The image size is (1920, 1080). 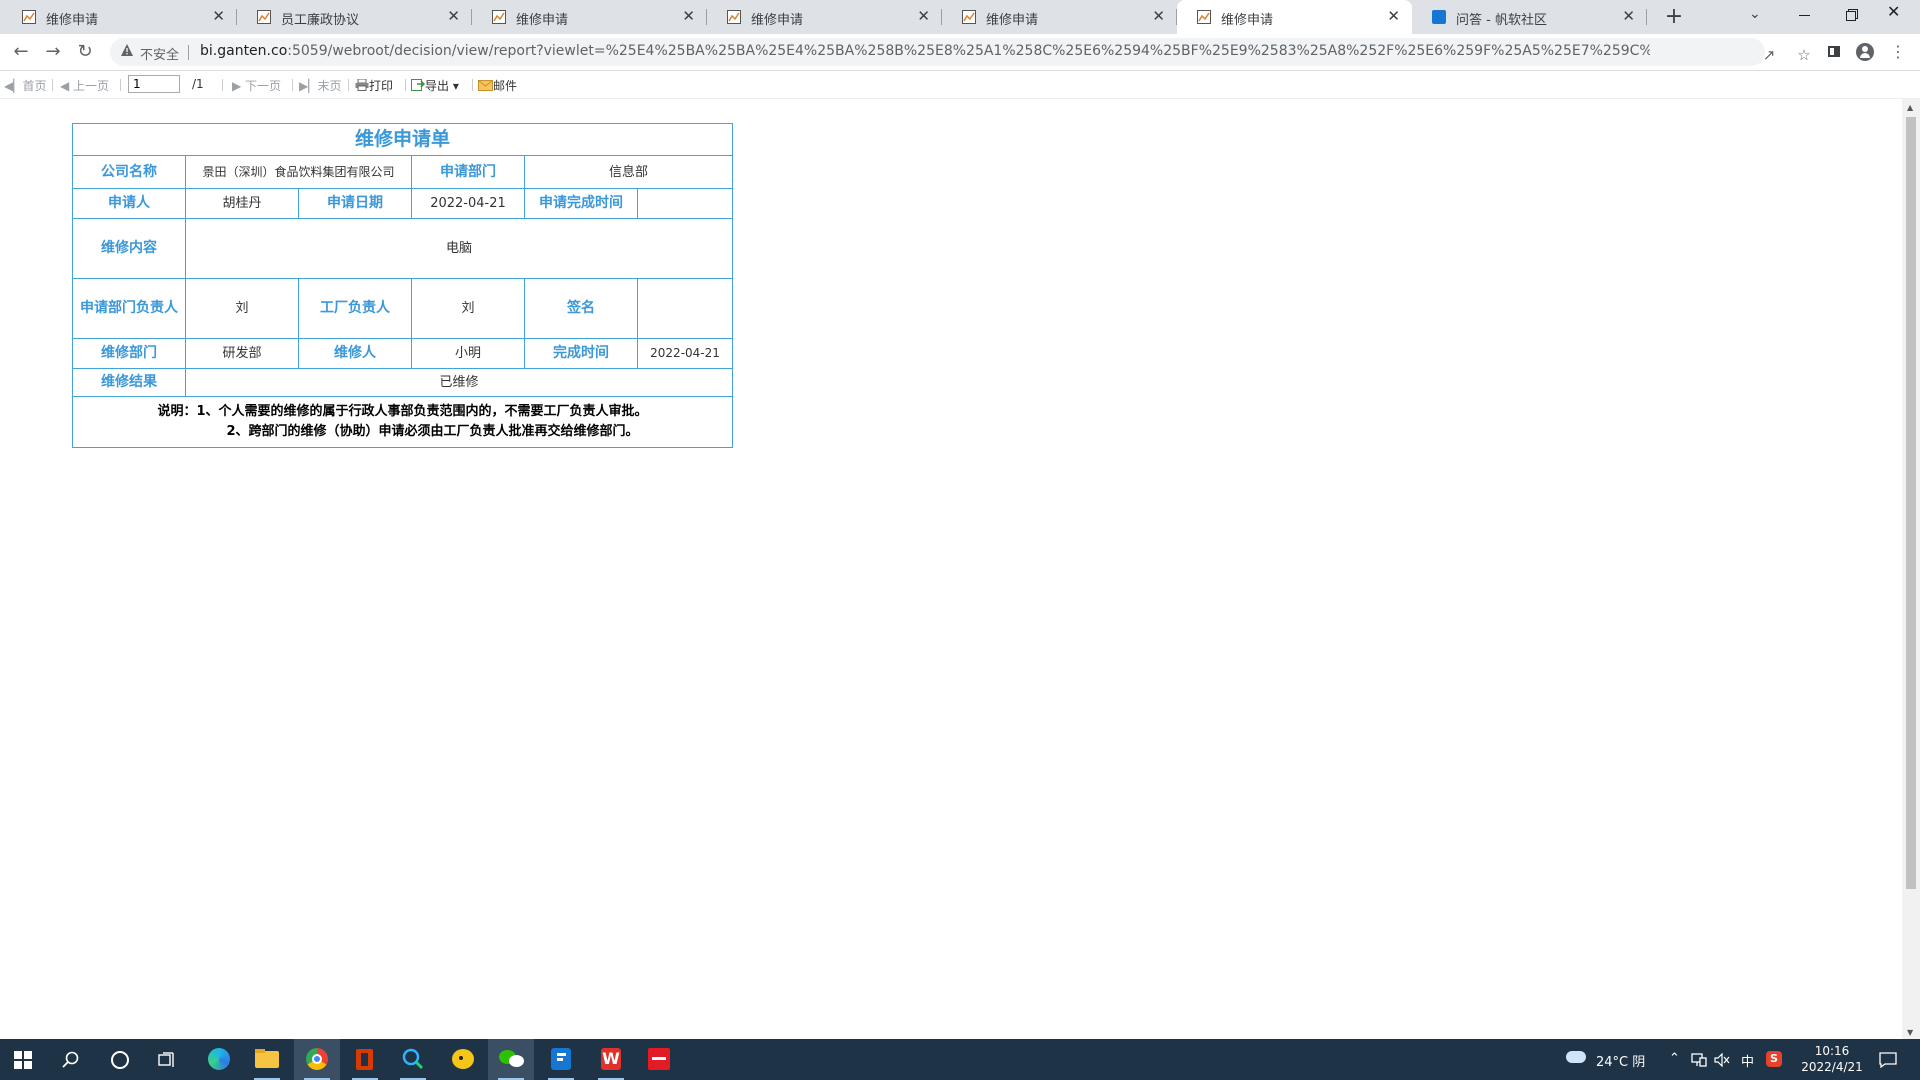 I want to click on export-button: 导出 ▾, so click(x=435, y=85).